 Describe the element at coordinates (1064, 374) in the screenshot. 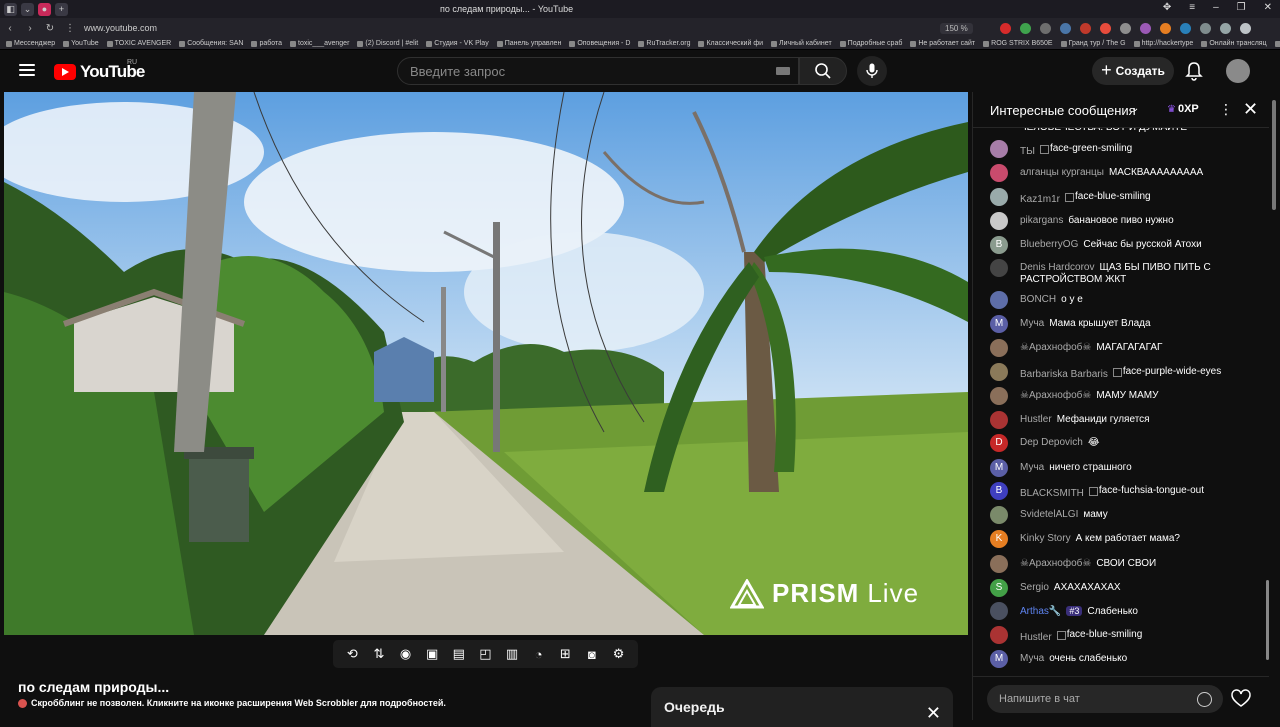

I see `chat-author-name: Barbariska Barbaris` at that location.